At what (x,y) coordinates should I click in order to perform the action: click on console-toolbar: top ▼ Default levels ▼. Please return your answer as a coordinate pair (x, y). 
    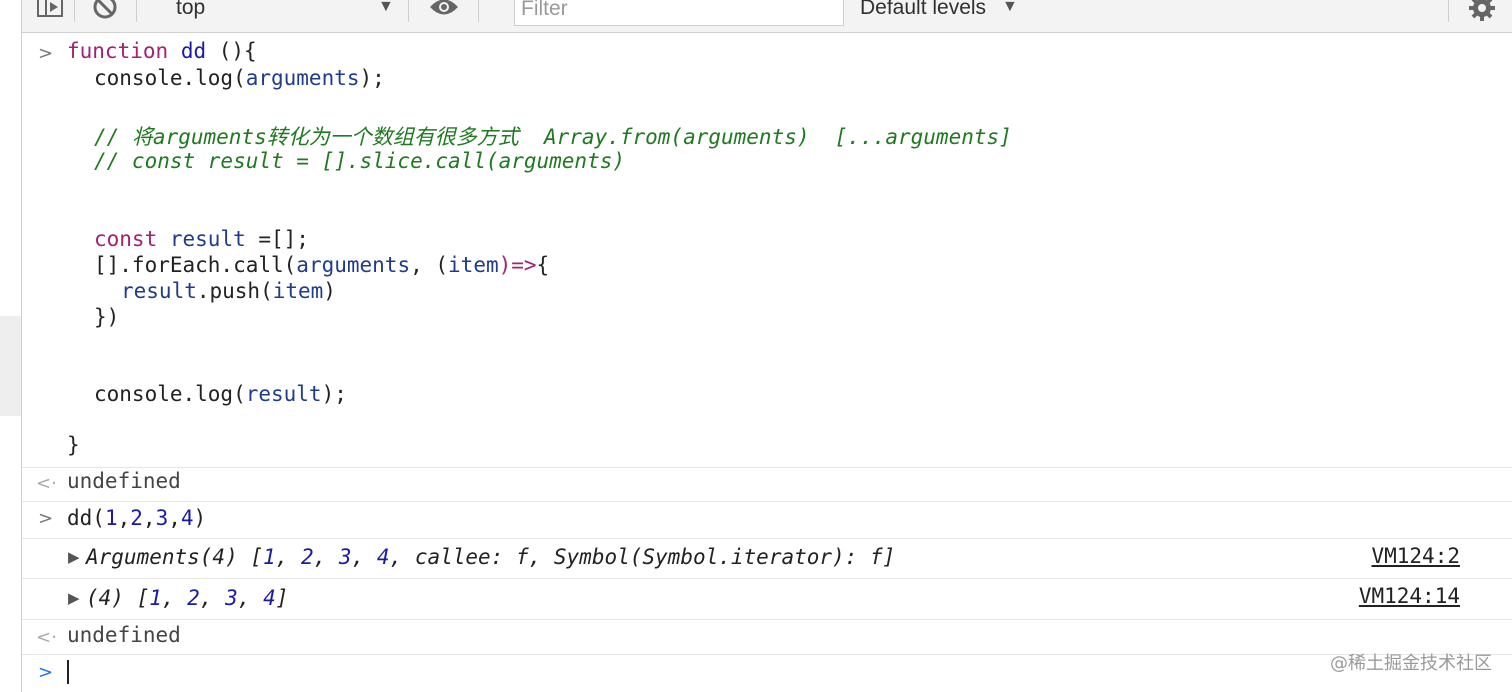
    Looking at the image, I should click on (767, 16).